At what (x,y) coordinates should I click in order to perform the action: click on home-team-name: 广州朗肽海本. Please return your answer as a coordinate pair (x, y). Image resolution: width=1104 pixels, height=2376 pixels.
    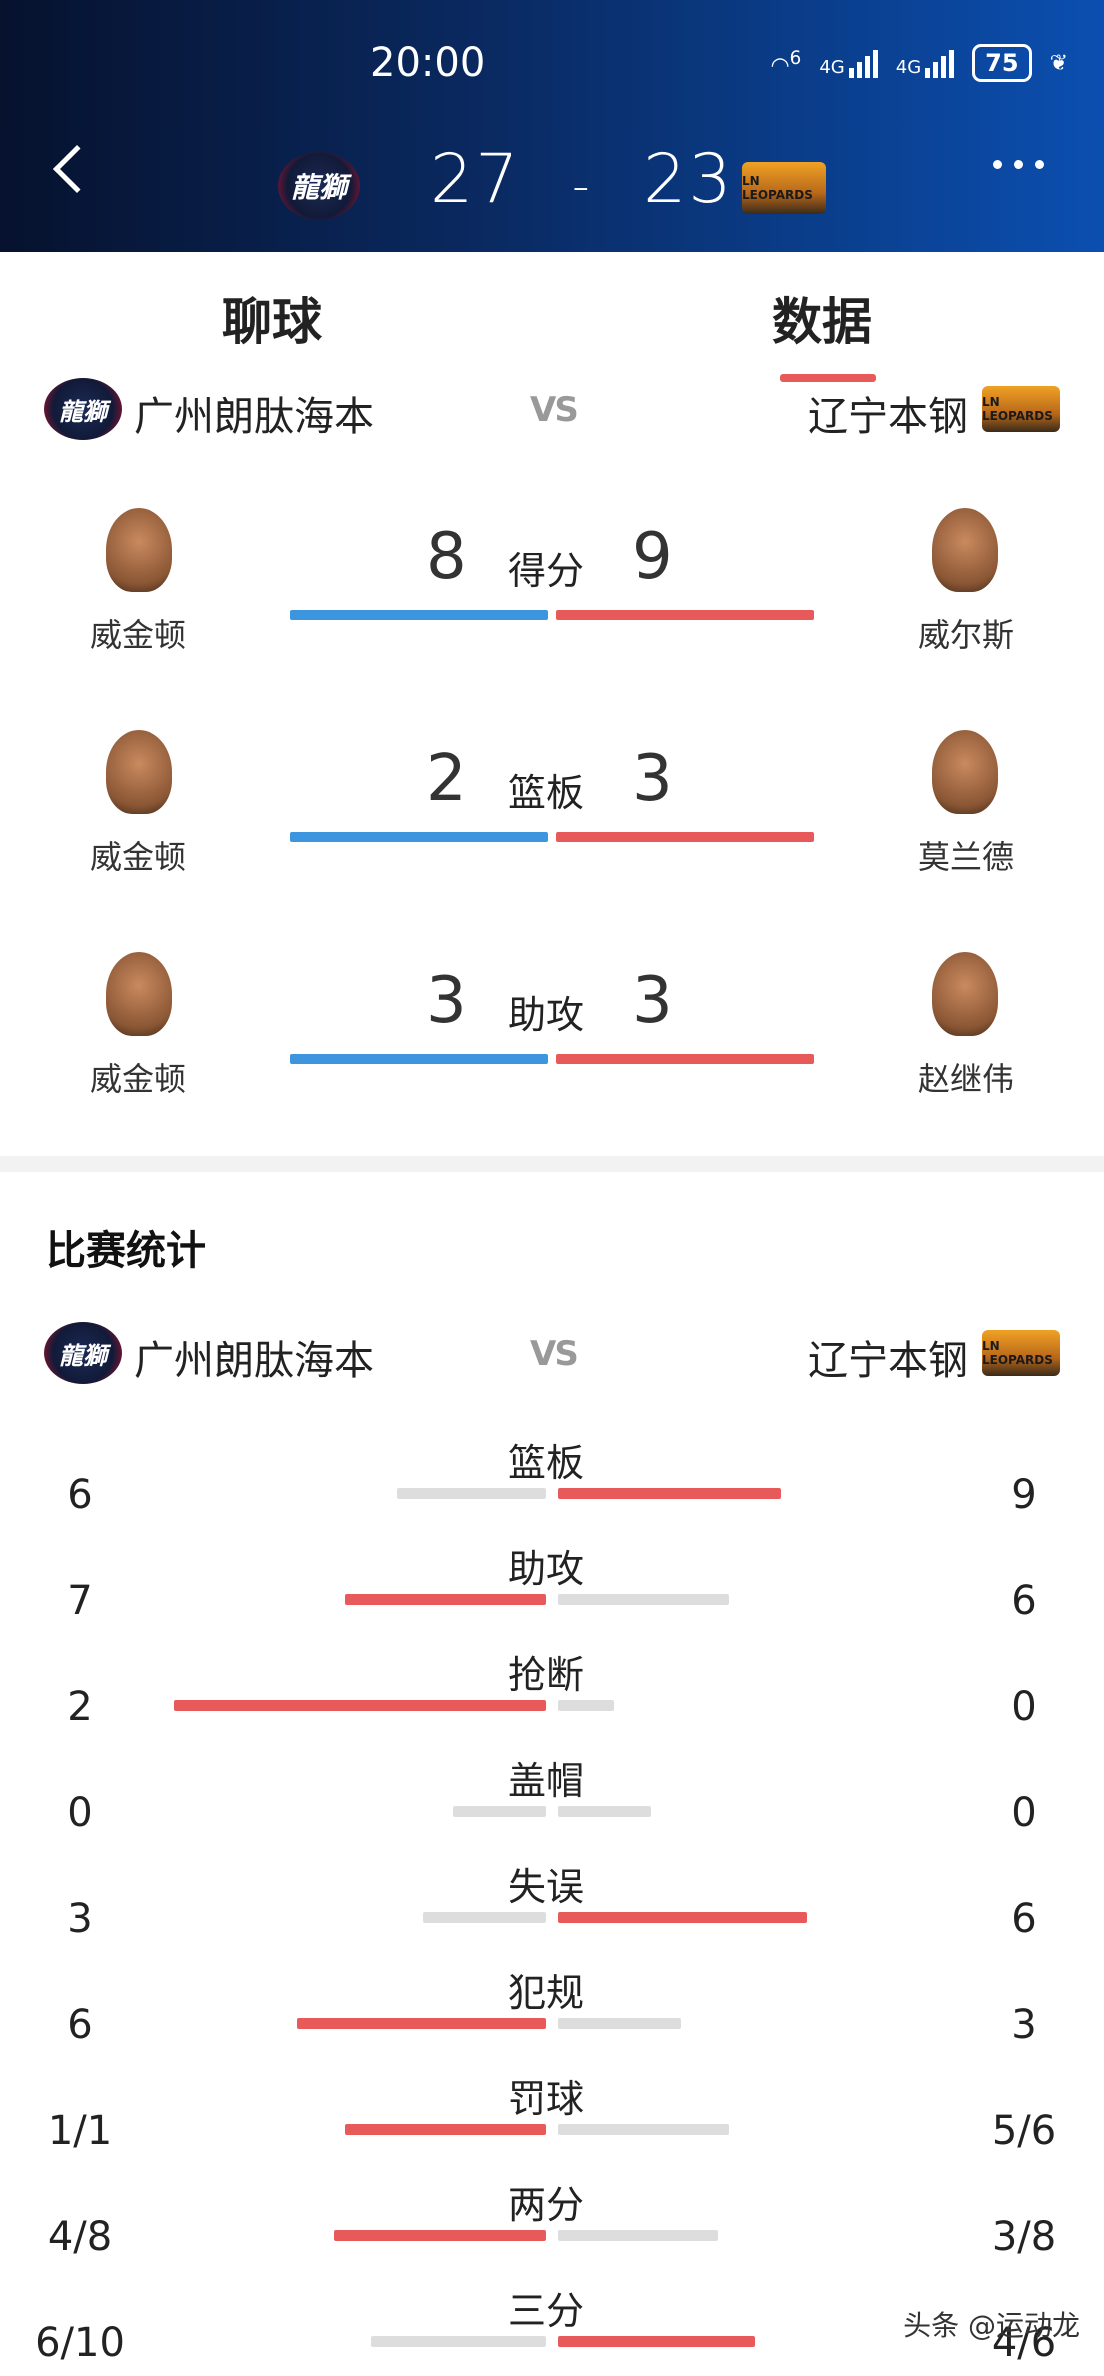
    Looking at the image, I should click on (254, 417).